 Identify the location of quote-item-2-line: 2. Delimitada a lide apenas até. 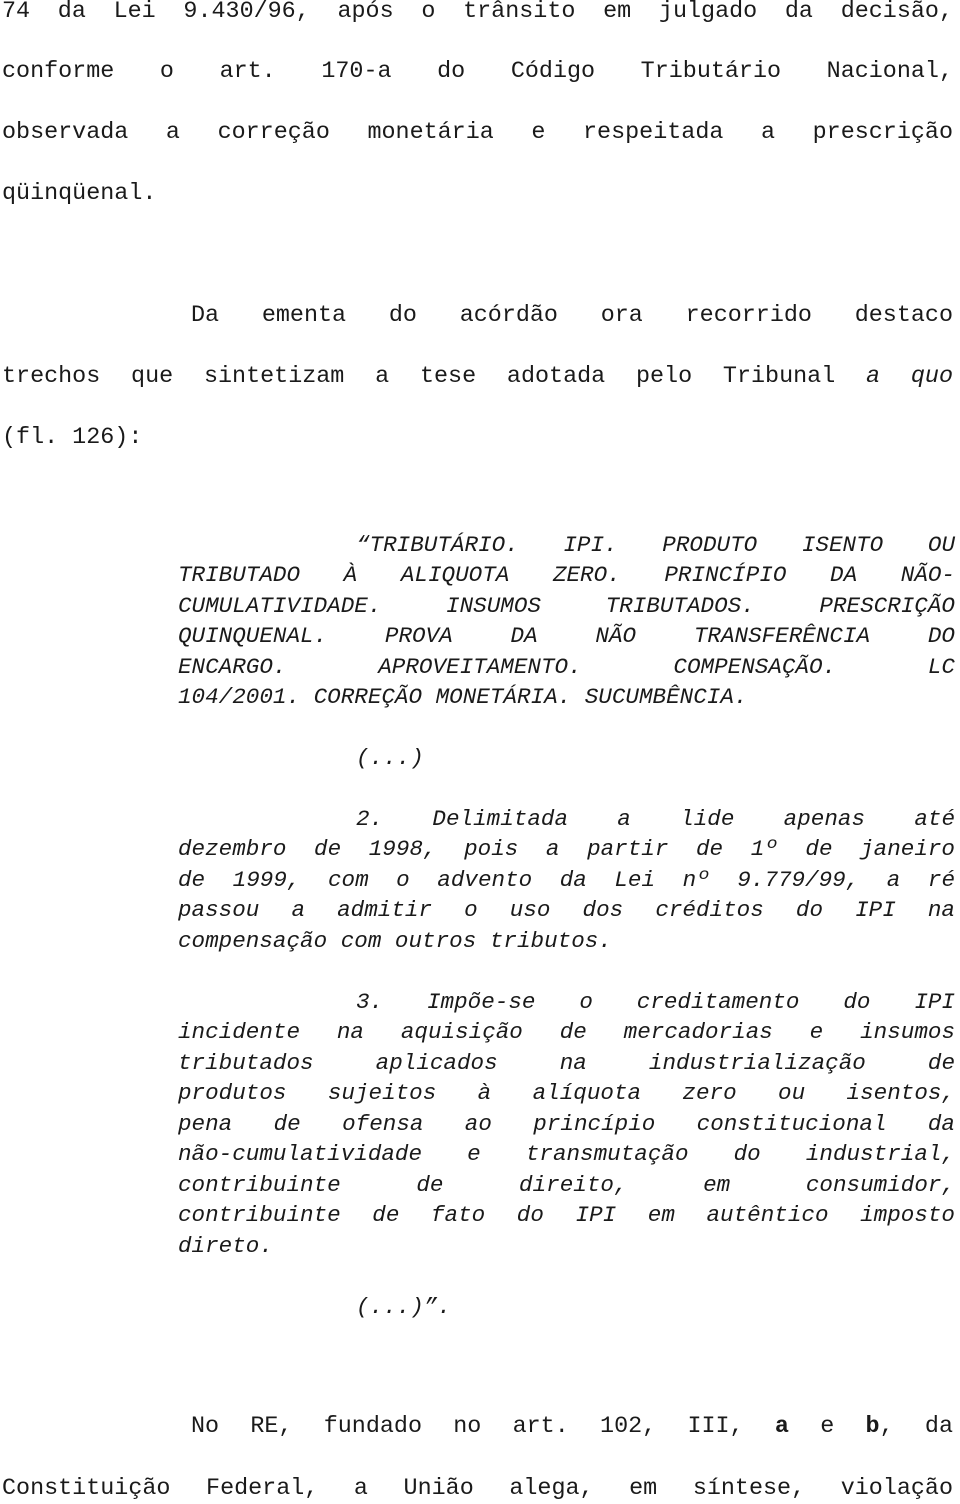
(655, 819).